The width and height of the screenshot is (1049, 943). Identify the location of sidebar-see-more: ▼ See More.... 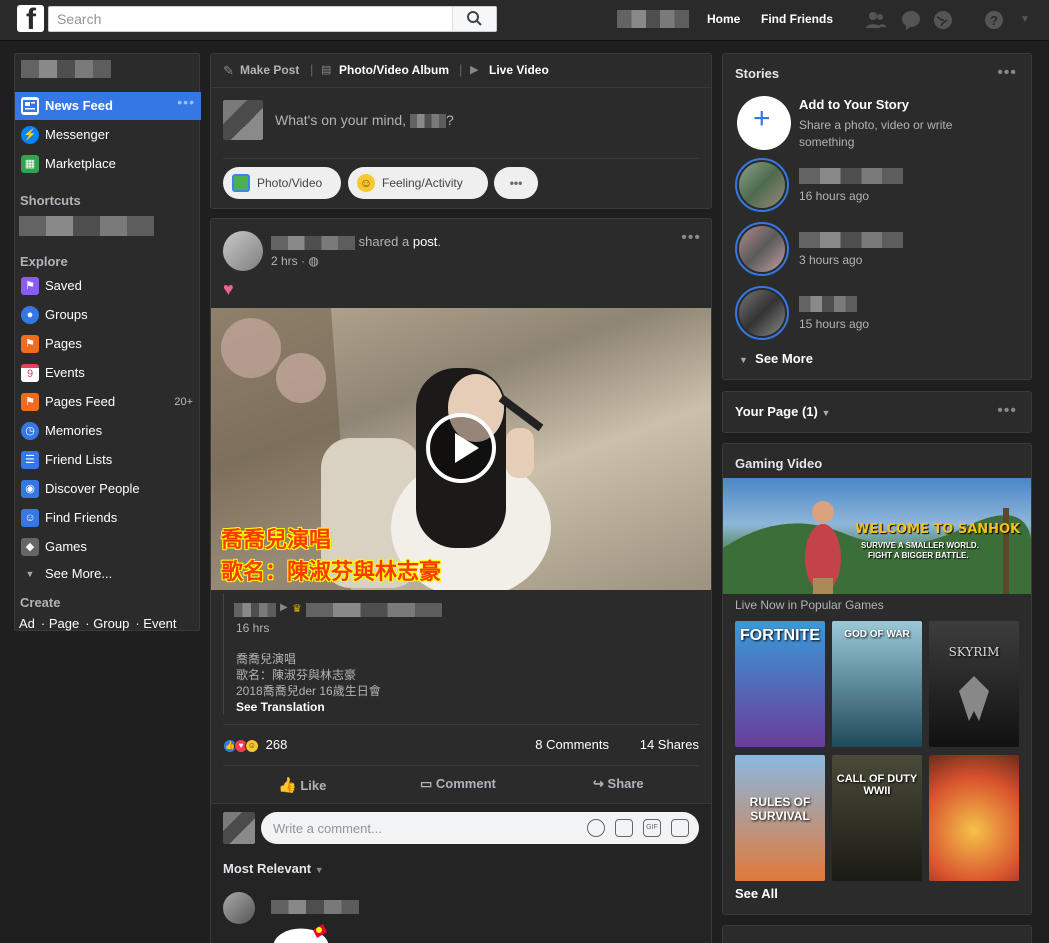
(108, 574).